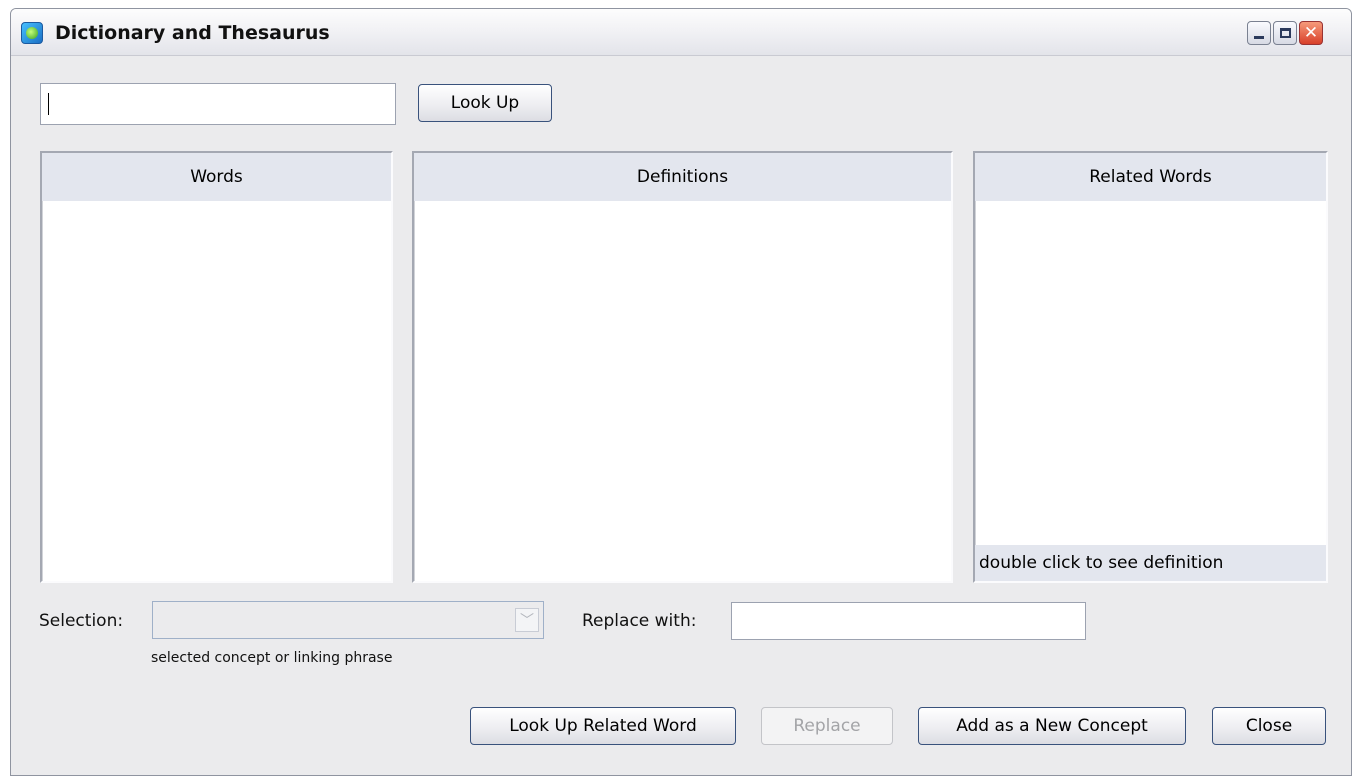 This screenshot has width=1360, height=777. Describe the element at coordinates (32, 33) in the screenshot. I see `app-icon` at that location.